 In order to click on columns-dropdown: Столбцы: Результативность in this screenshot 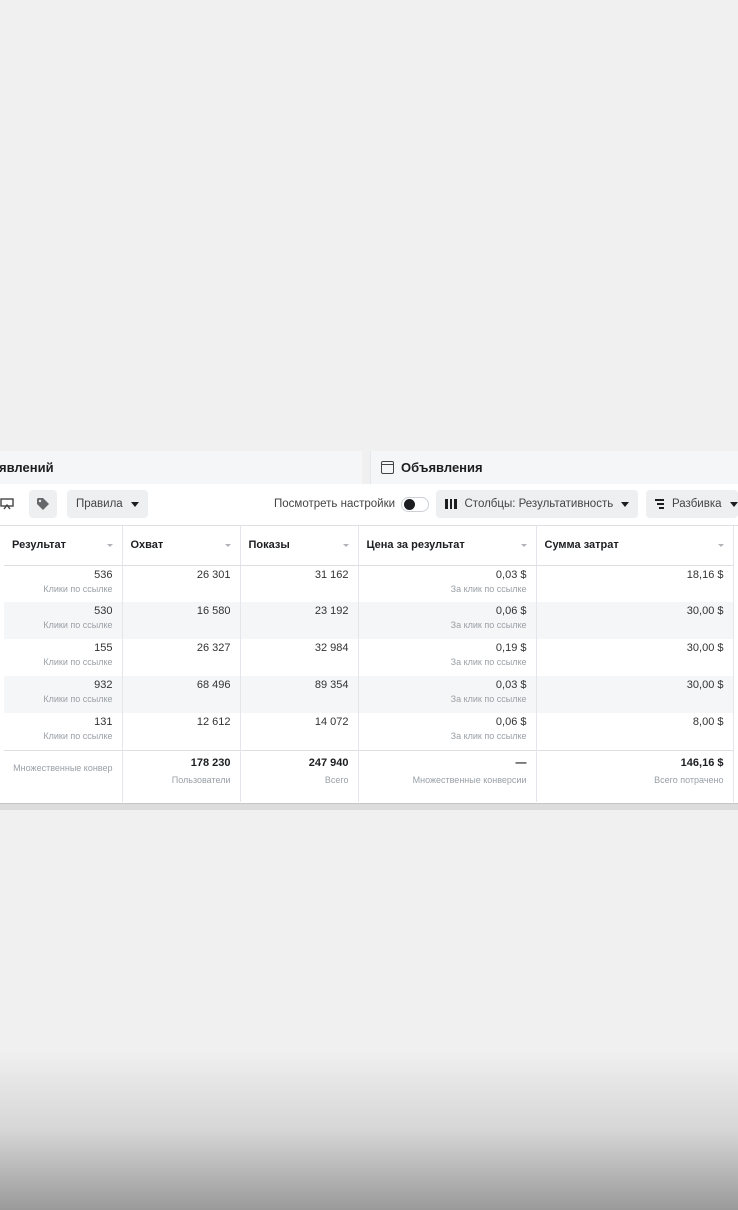, I will do `click(537, 504)`.